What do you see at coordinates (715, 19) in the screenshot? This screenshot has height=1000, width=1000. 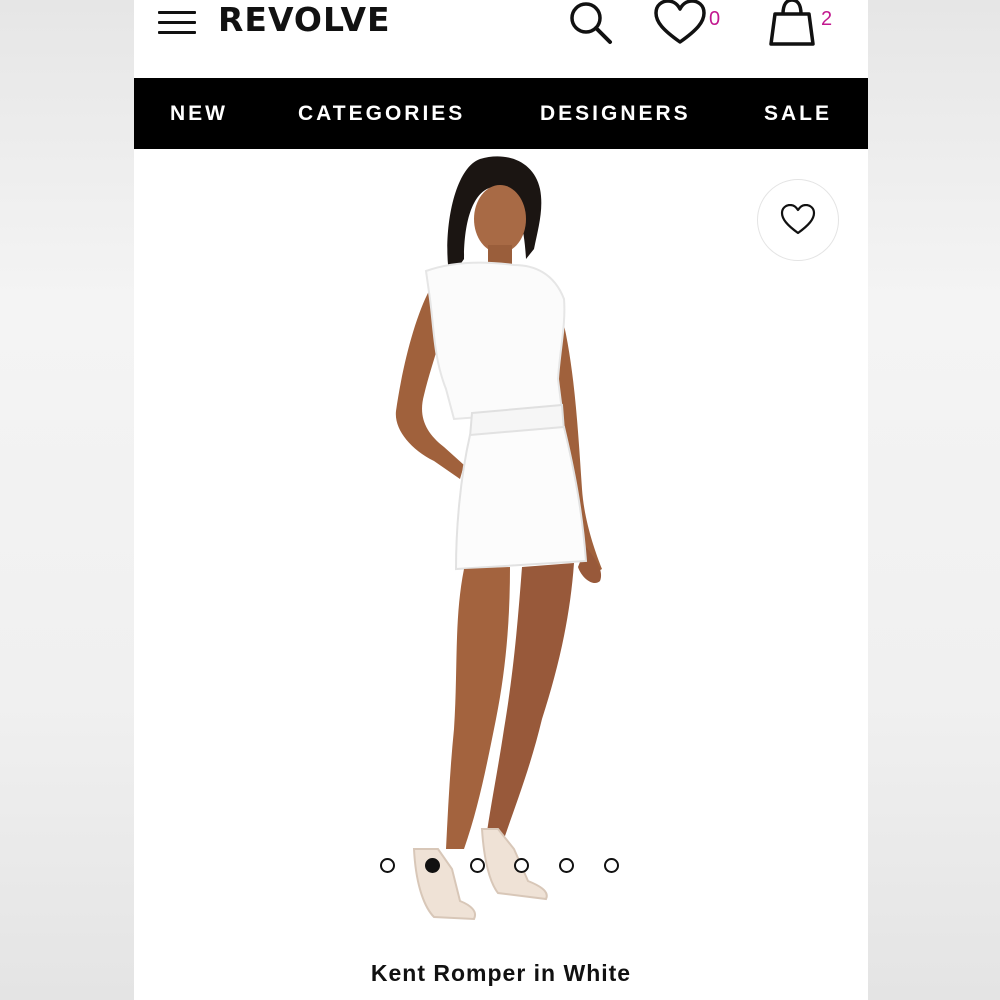 I see `wishlist-count: 0` at bounding box center [715, 19].